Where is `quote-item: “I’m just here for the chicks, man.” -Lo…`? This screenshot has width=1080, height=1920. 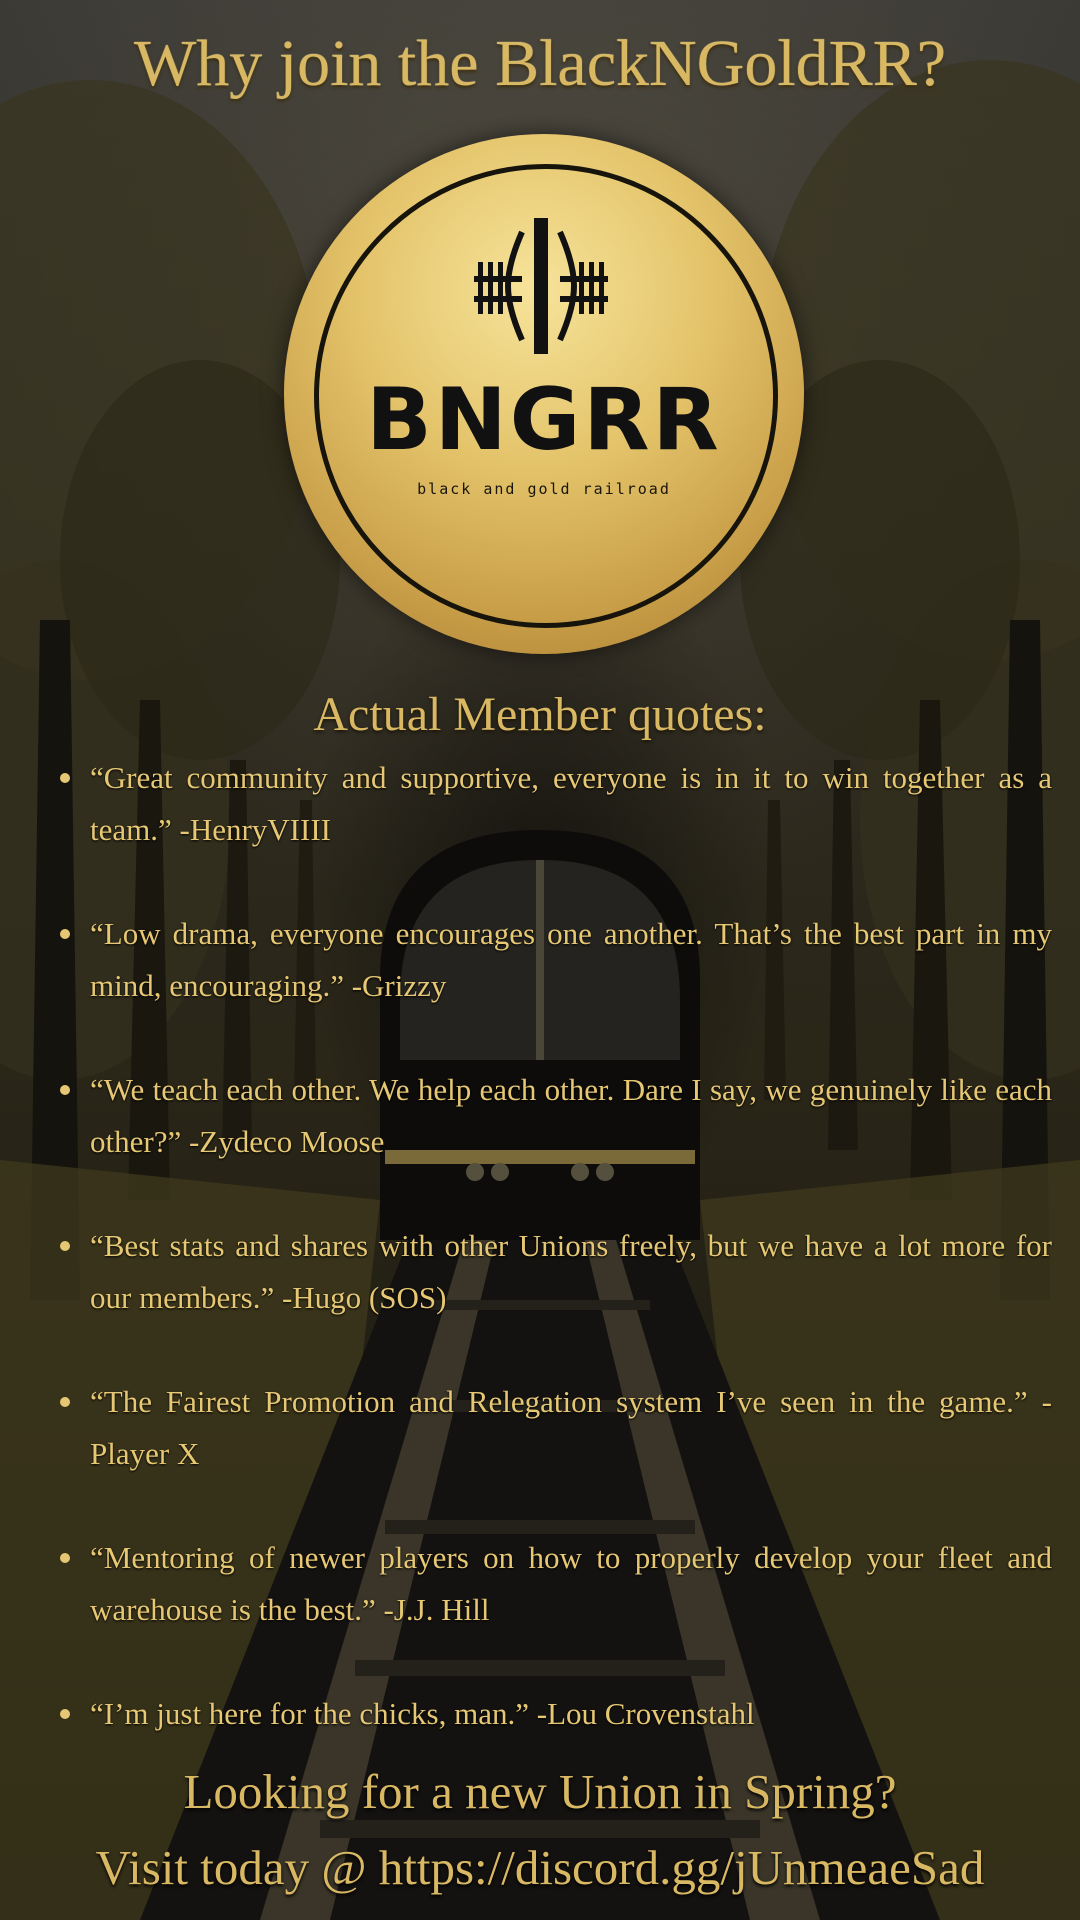 quote-item: “I’m just here for the chicks, man.” -Lo… is located at coordinates (556, 1714).